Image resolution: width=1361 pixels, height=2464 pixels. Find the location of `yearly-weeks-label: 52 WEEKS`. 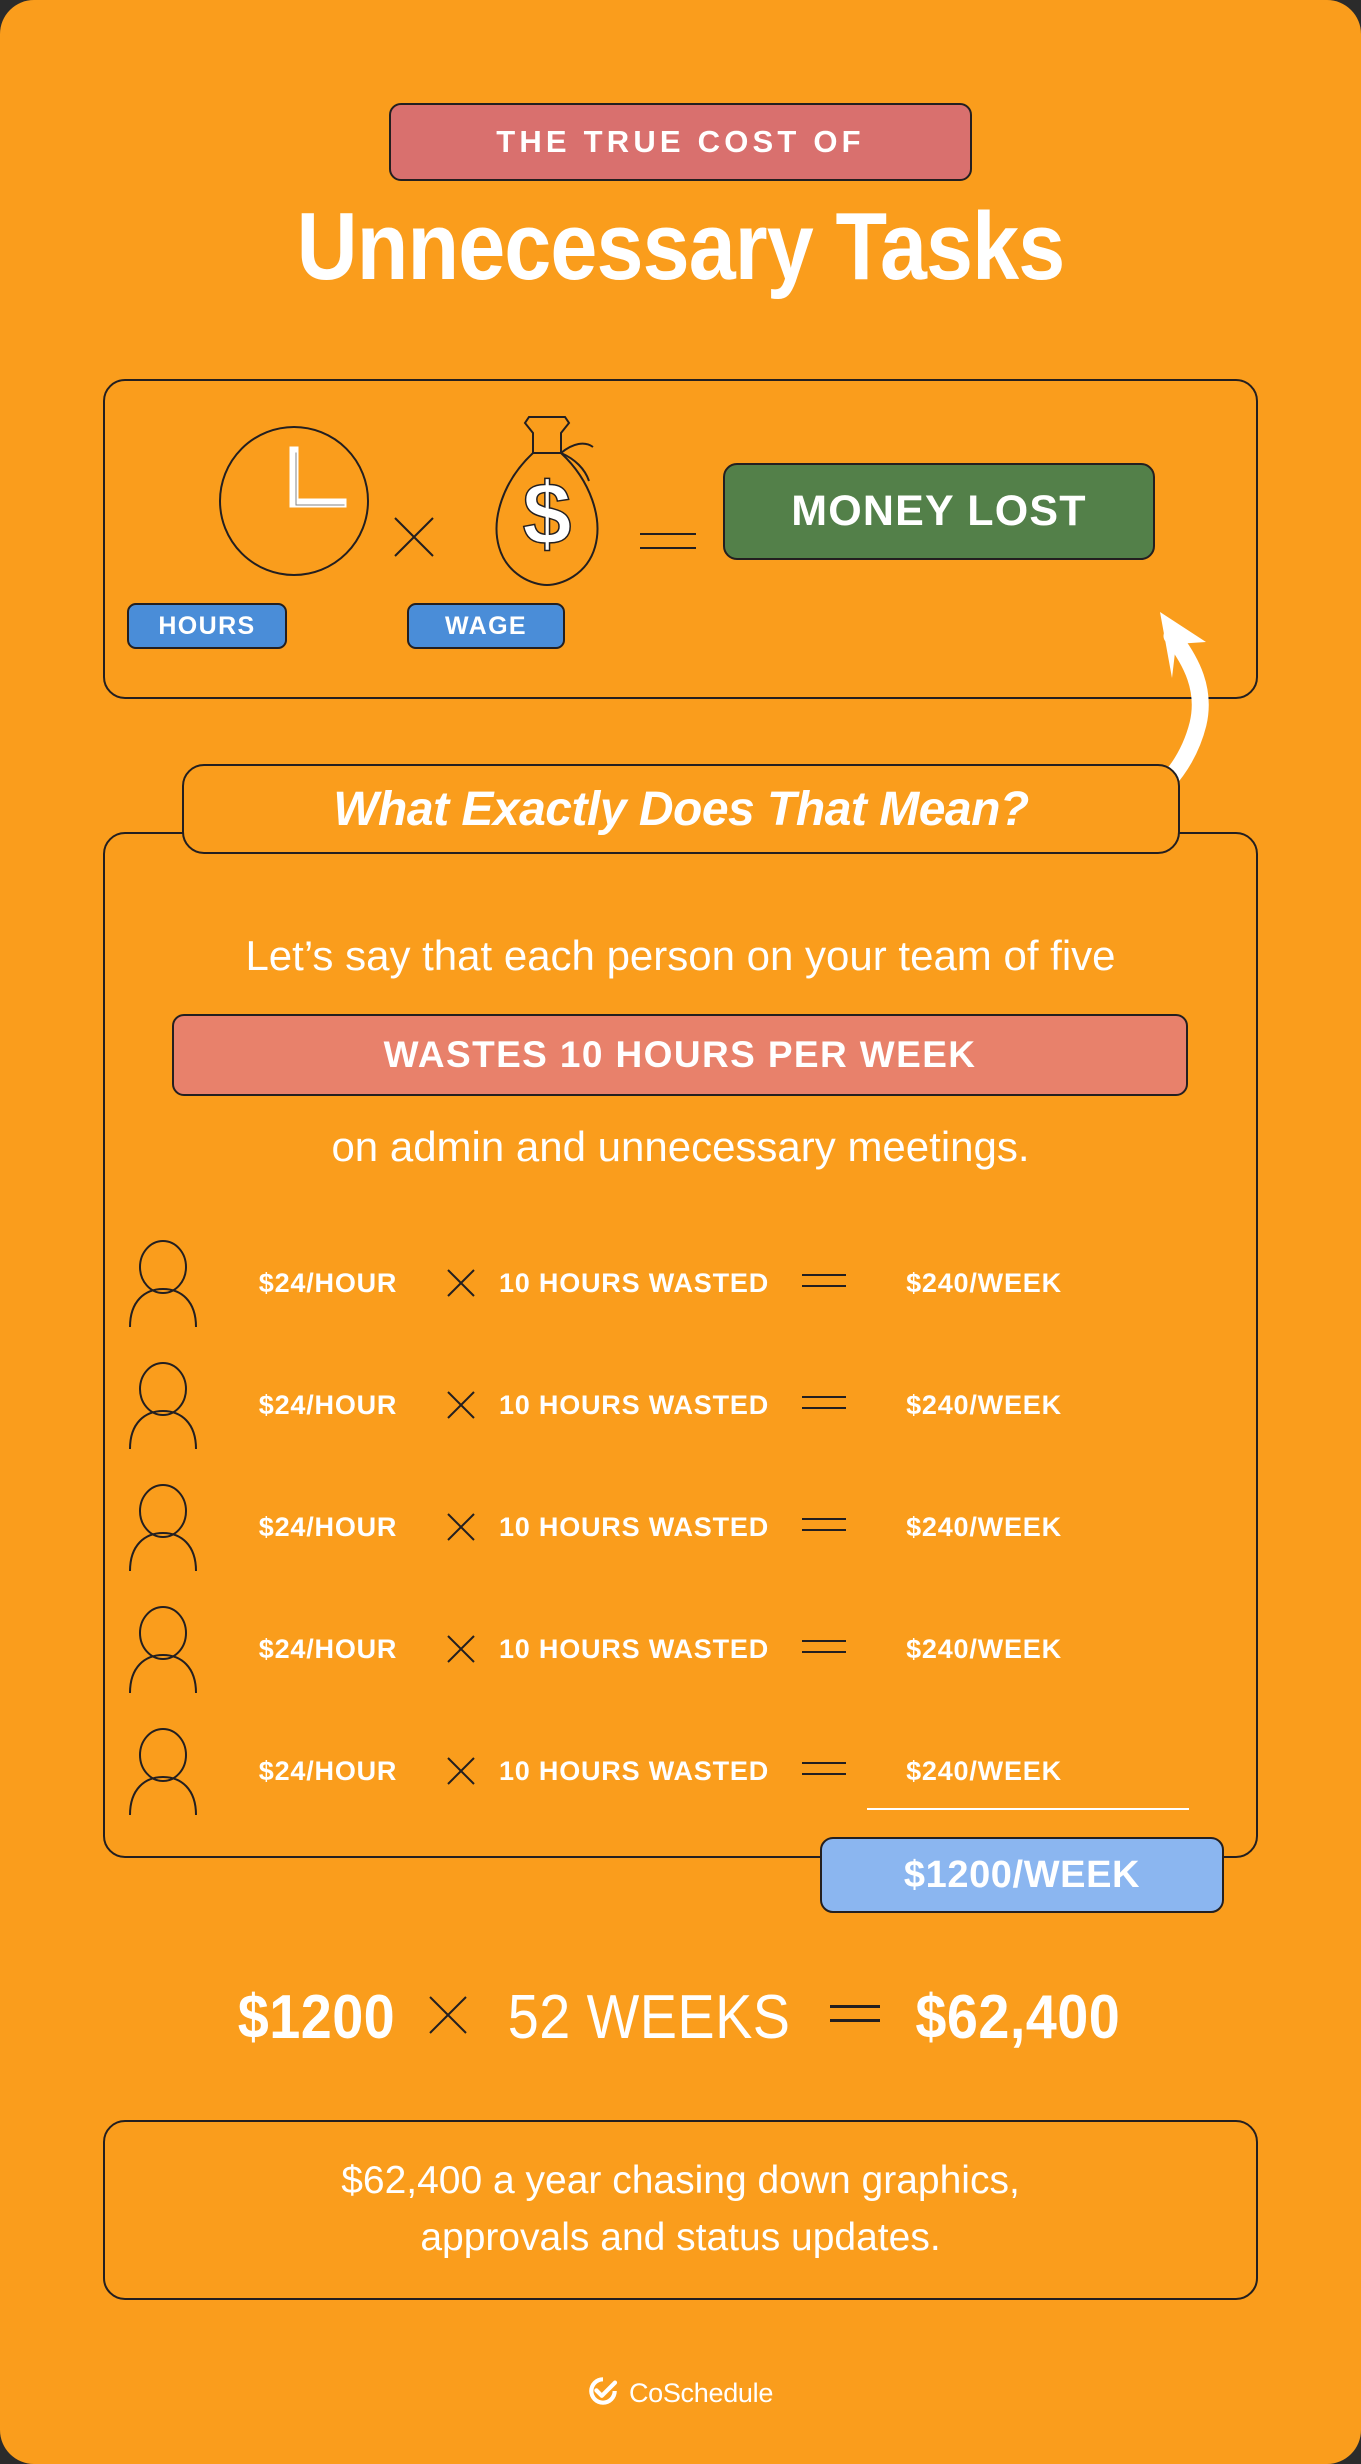

yearly-weeks-label: 52 WEEKS is located at coordinates (649, 2017).